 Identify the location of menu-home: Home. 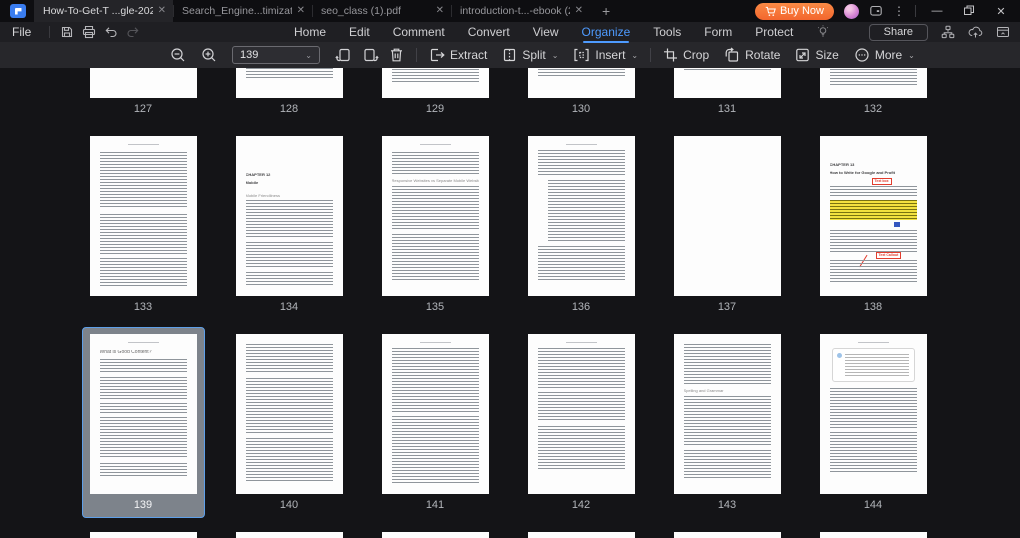
(310, 32).